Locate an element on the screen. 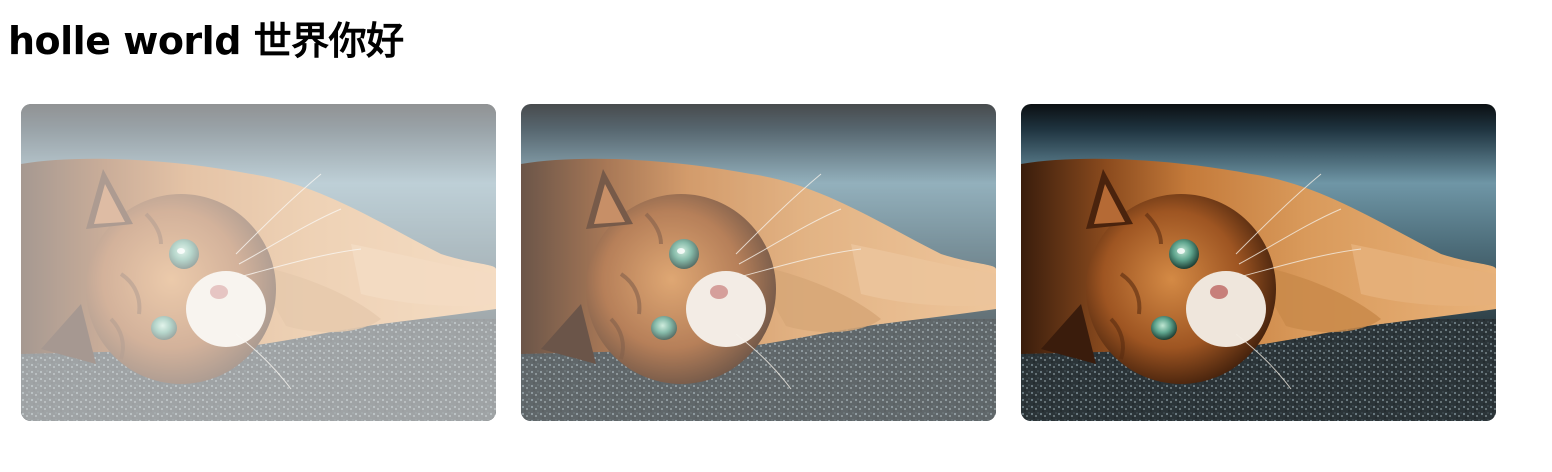 Image resolution: width=1552 pixels, height=472 pixels. page-title: holle world 世界你好 is located at coordinates (206, 41).